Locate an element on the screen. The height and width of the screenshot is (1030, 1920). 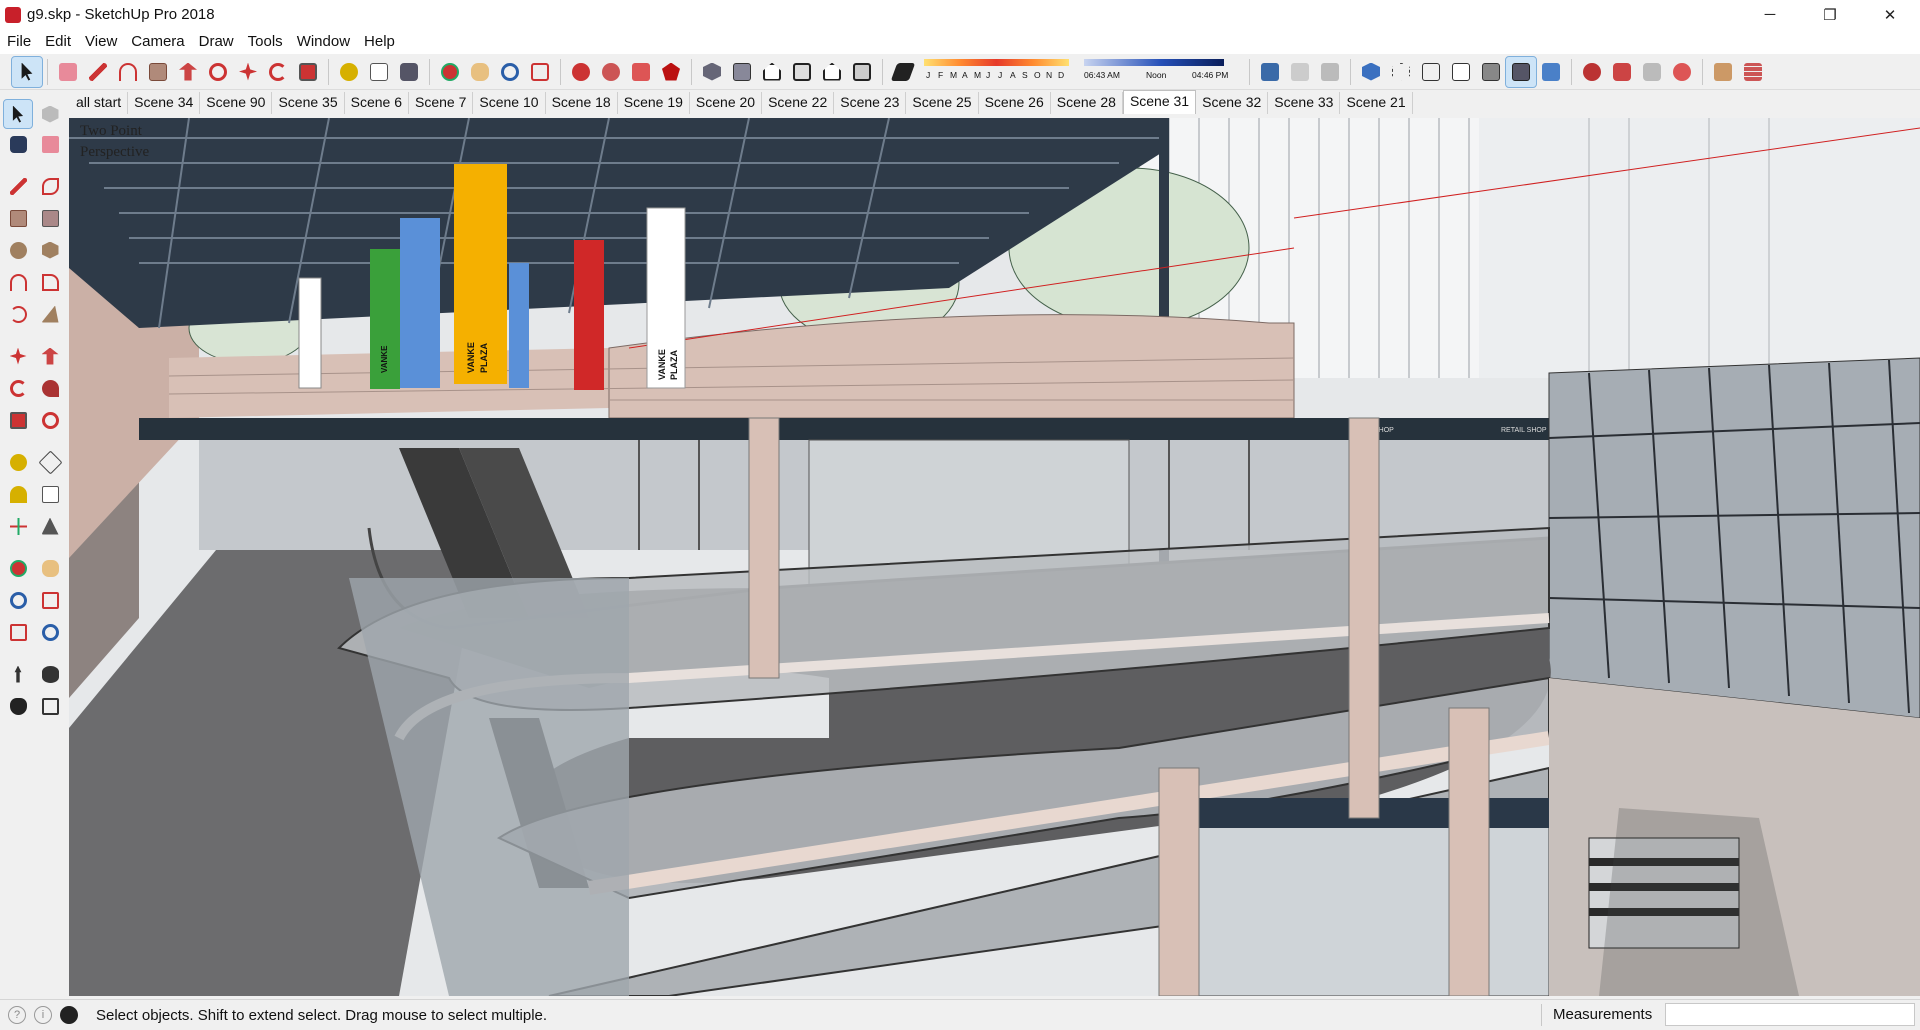
shadows-toggle-button is located at coordinates (903, 72).